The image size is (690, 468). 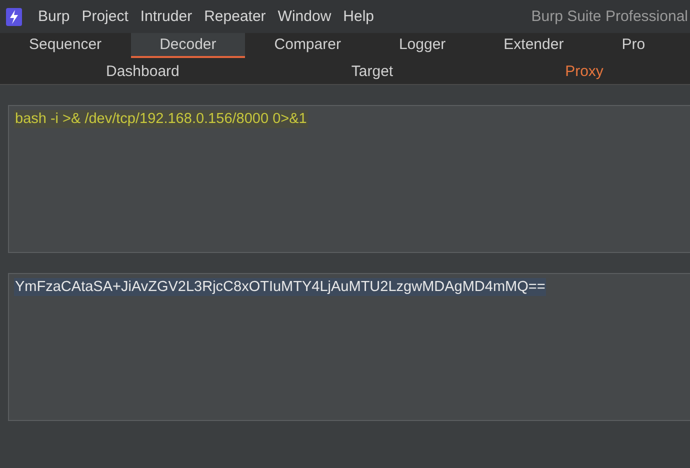 What do you see at coordinates (235, 16) in the screenshot?
I see `menu-item: Repeater` at bounding box center [235, 16].